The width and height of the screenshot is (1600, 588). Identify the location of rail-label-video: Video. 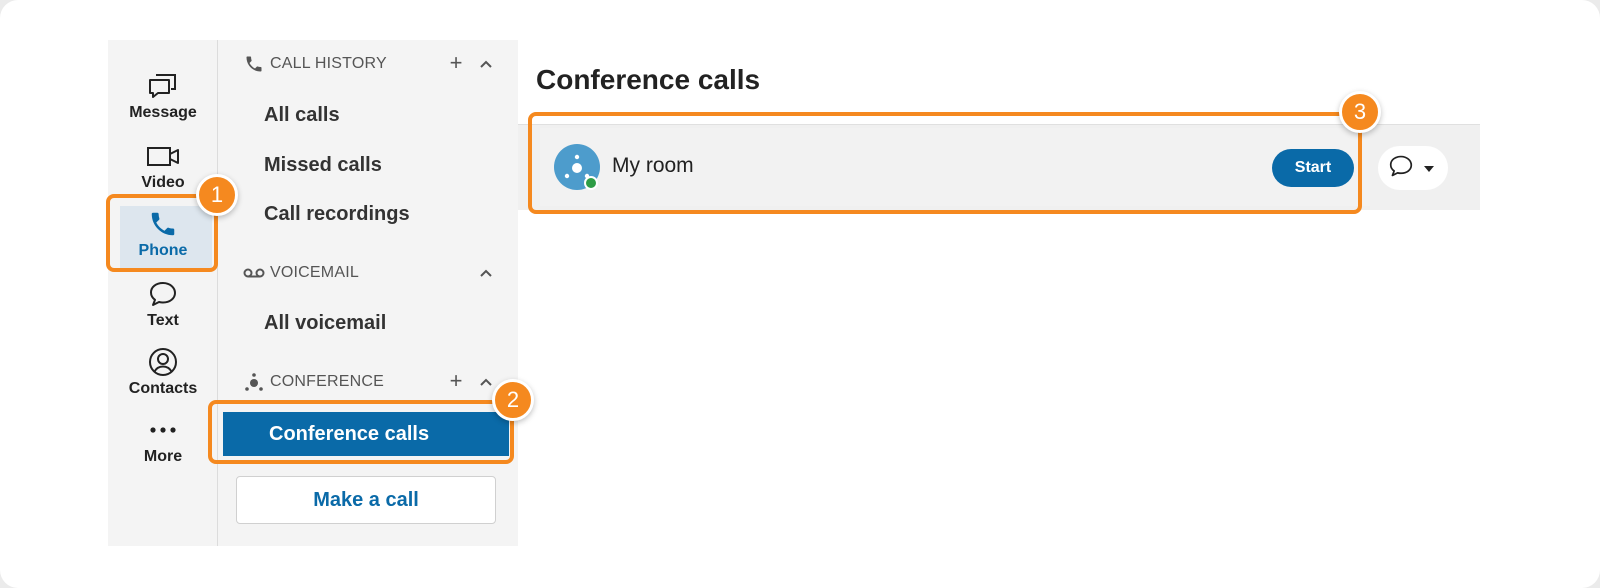
(163, 182).